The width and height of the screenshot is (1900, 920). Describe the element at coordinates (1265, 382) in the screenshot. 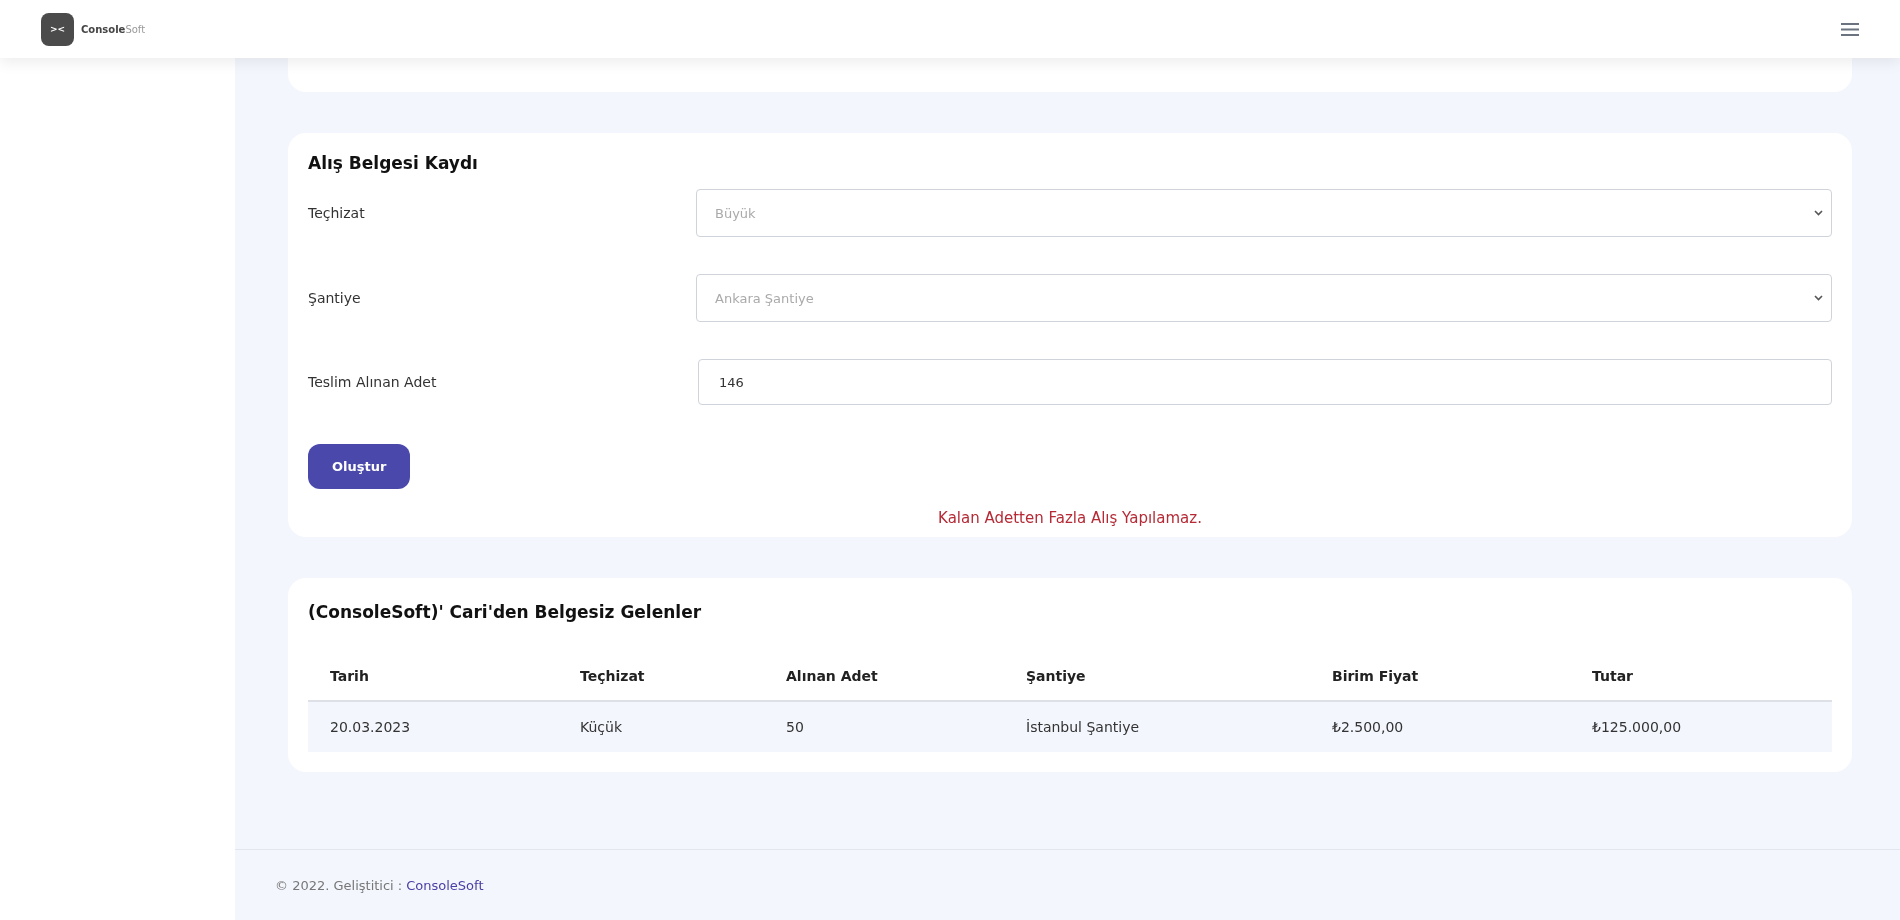

I see `number-input: 146` at that location.